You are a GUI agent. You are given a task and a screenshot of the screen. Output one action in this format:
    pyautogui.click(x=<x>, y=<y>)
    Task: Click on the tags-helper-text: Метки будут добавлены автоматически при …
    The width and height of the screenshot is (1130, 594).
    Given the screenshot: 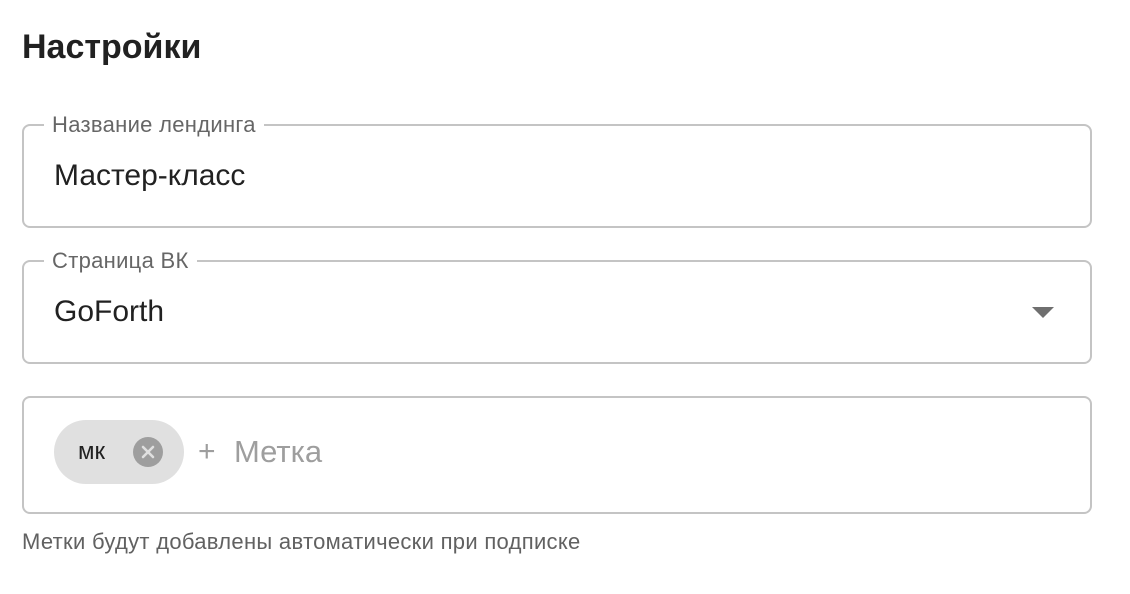 What is the action you would take?
    pyautogui.click(x=301, y=541)
    